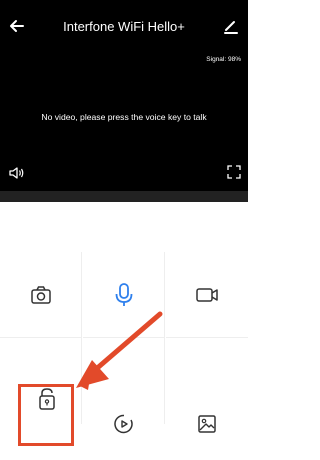 Image resolution: width=320 pixels, height=460 pixels. I want to click on gallery-icon, so click(207, 424).